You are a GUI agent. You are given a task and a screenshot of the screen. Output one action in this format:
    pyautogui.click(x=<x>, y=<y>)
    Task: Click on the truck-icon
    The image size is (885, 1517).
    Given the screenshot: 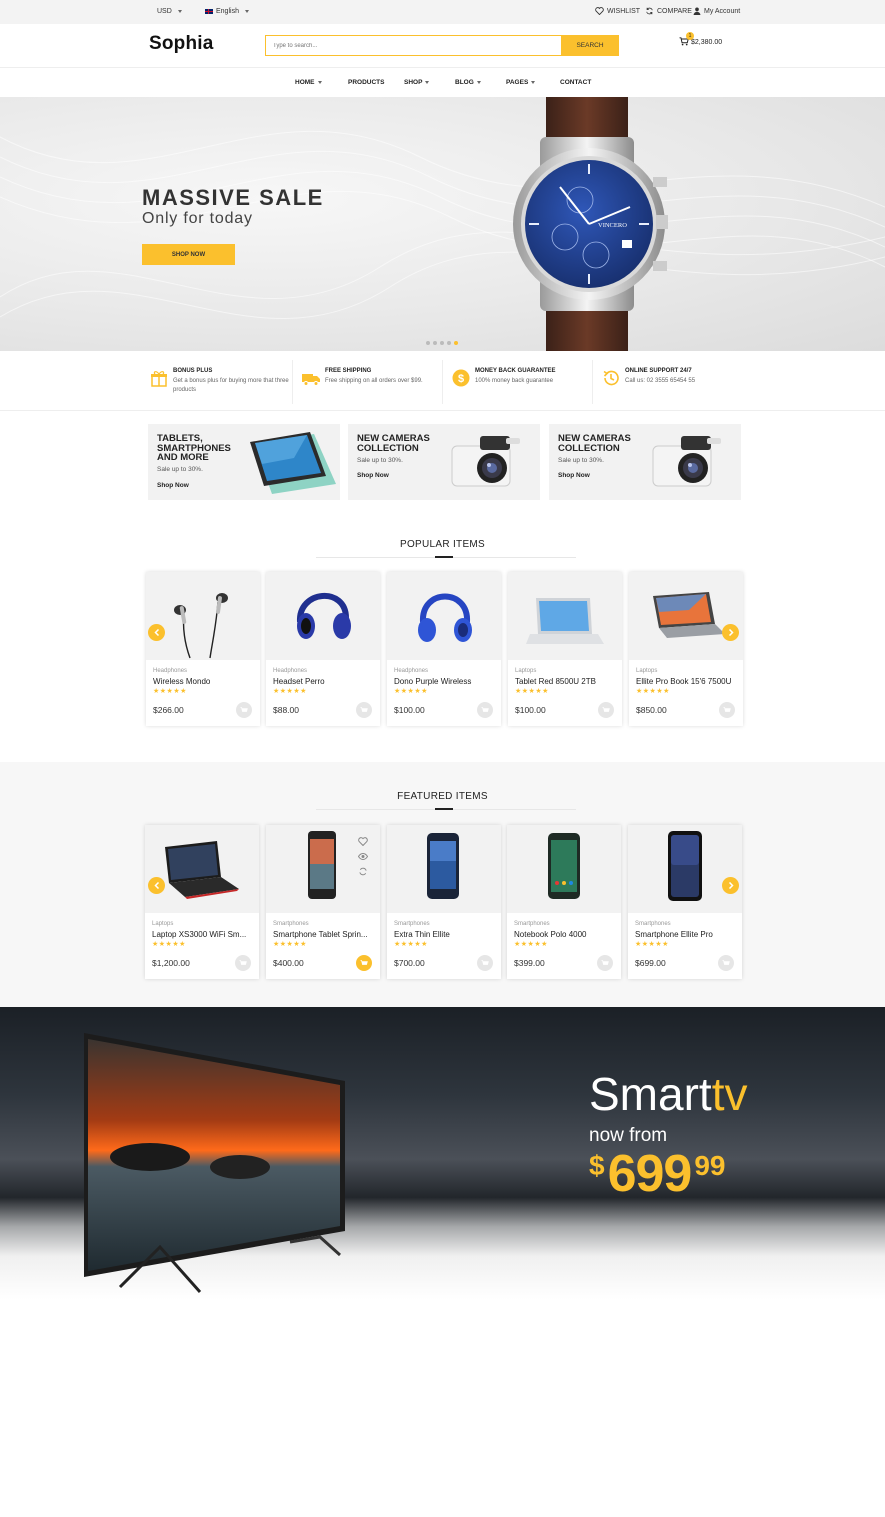 What is the action you would take?
    pyautogui.click(x=311, y=380)
    